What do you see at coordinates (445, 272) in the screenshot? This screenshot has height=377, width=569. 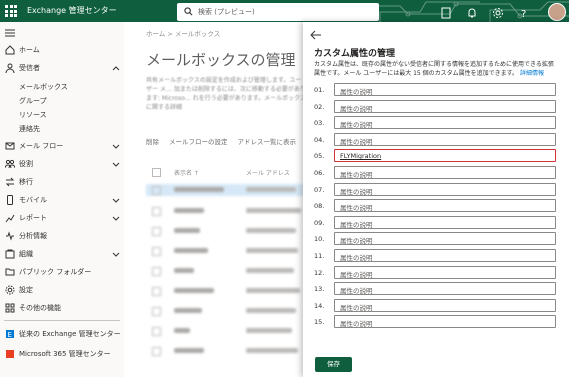 I see `custom-attribute-12-input: 属性の説明` at bounding box center [445, 272].